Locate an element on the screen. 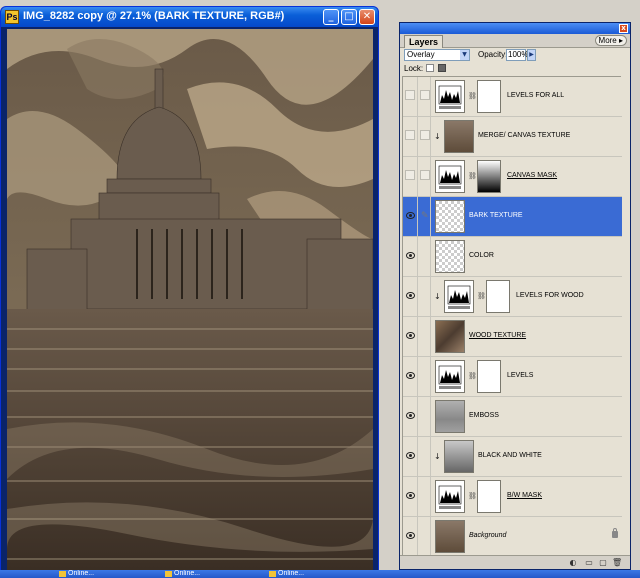 The image size is (640, 578). layer-row: ↓ MERGE/ CANVAS TEXTURE is located at coordinates (512, 137).